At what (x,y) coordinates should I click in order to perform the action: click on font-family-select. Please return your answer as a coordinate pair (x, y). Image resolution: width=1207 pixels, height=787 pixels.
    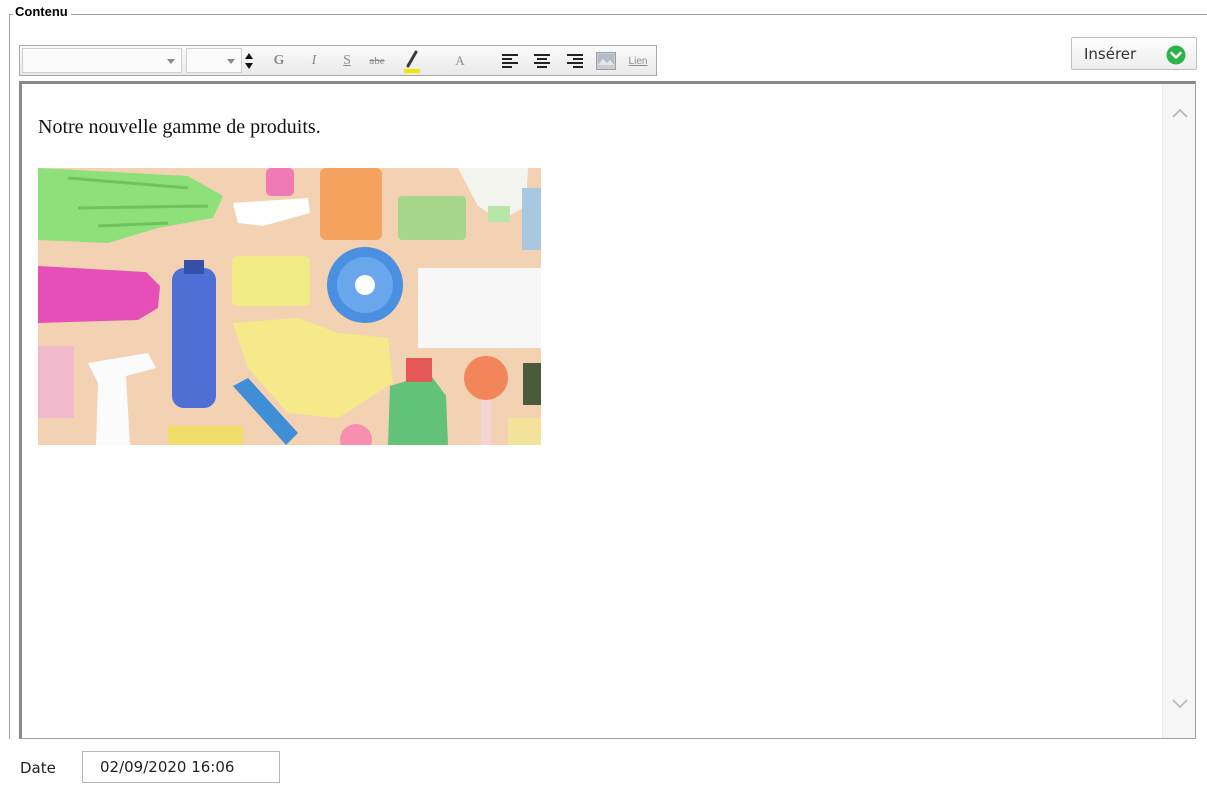
    Looking at the image, I should click on (102, 60).